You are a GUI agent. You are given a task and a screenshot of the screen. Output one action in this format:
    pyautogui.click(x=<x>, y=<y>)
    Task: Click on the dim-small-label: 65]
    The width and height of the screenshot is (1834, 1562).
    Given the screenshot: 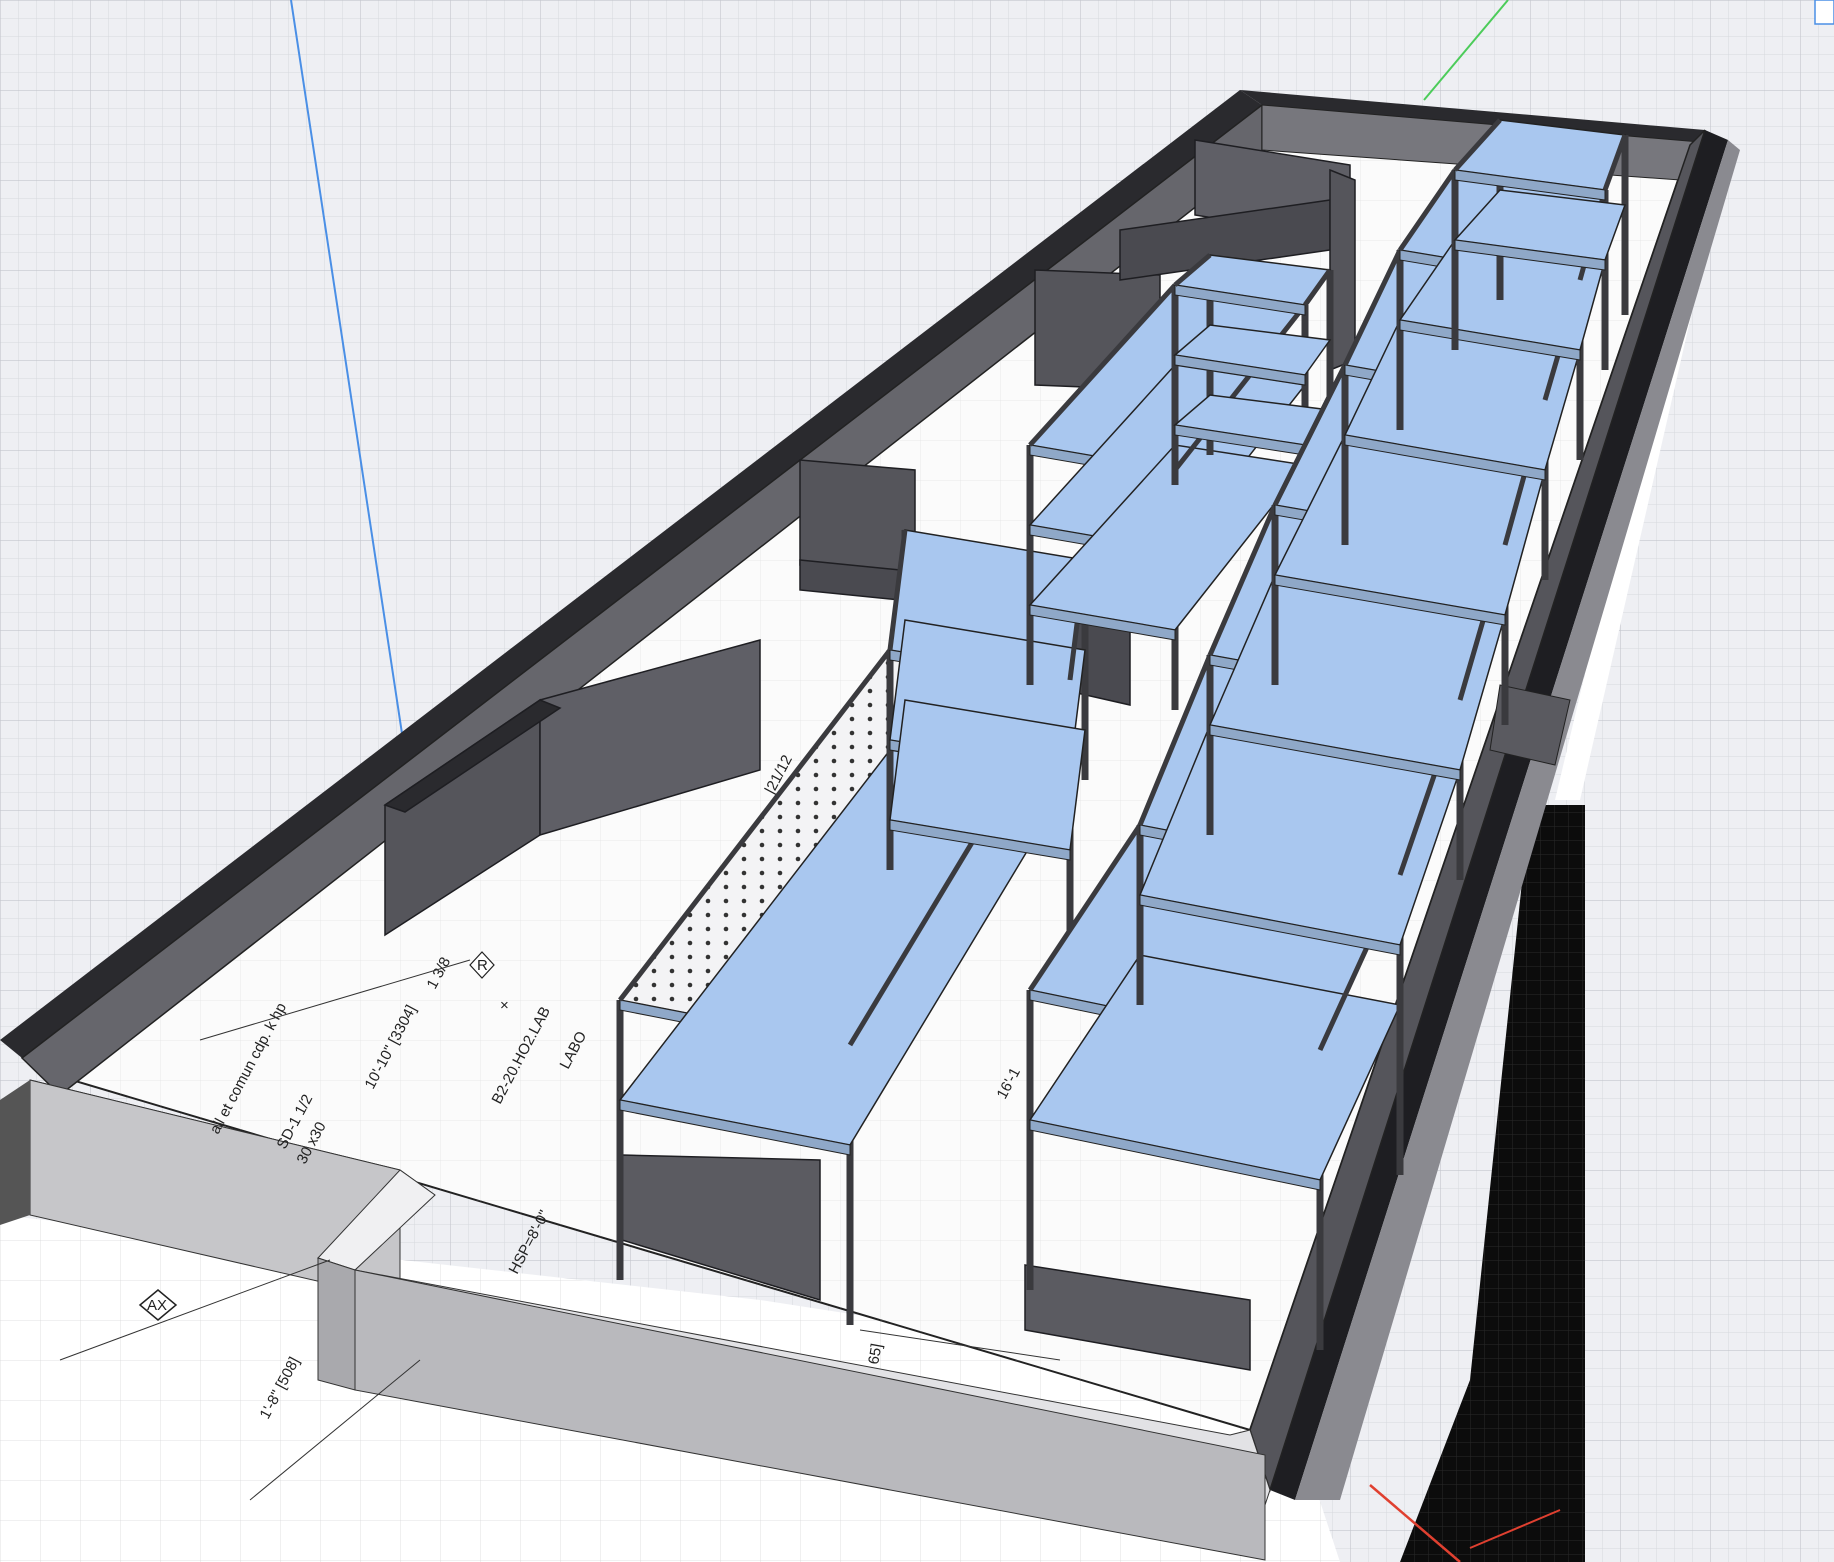 What is the action you would take?
    pyautogui.click(x=875, y=1353)
    